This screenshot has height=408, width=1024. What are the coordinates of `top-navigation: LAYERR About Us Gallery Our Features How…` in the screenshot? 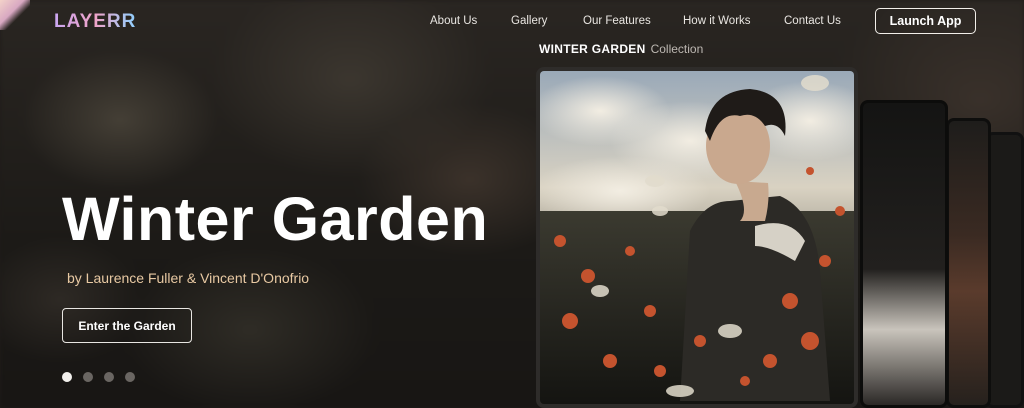 It's located at (512, 22).